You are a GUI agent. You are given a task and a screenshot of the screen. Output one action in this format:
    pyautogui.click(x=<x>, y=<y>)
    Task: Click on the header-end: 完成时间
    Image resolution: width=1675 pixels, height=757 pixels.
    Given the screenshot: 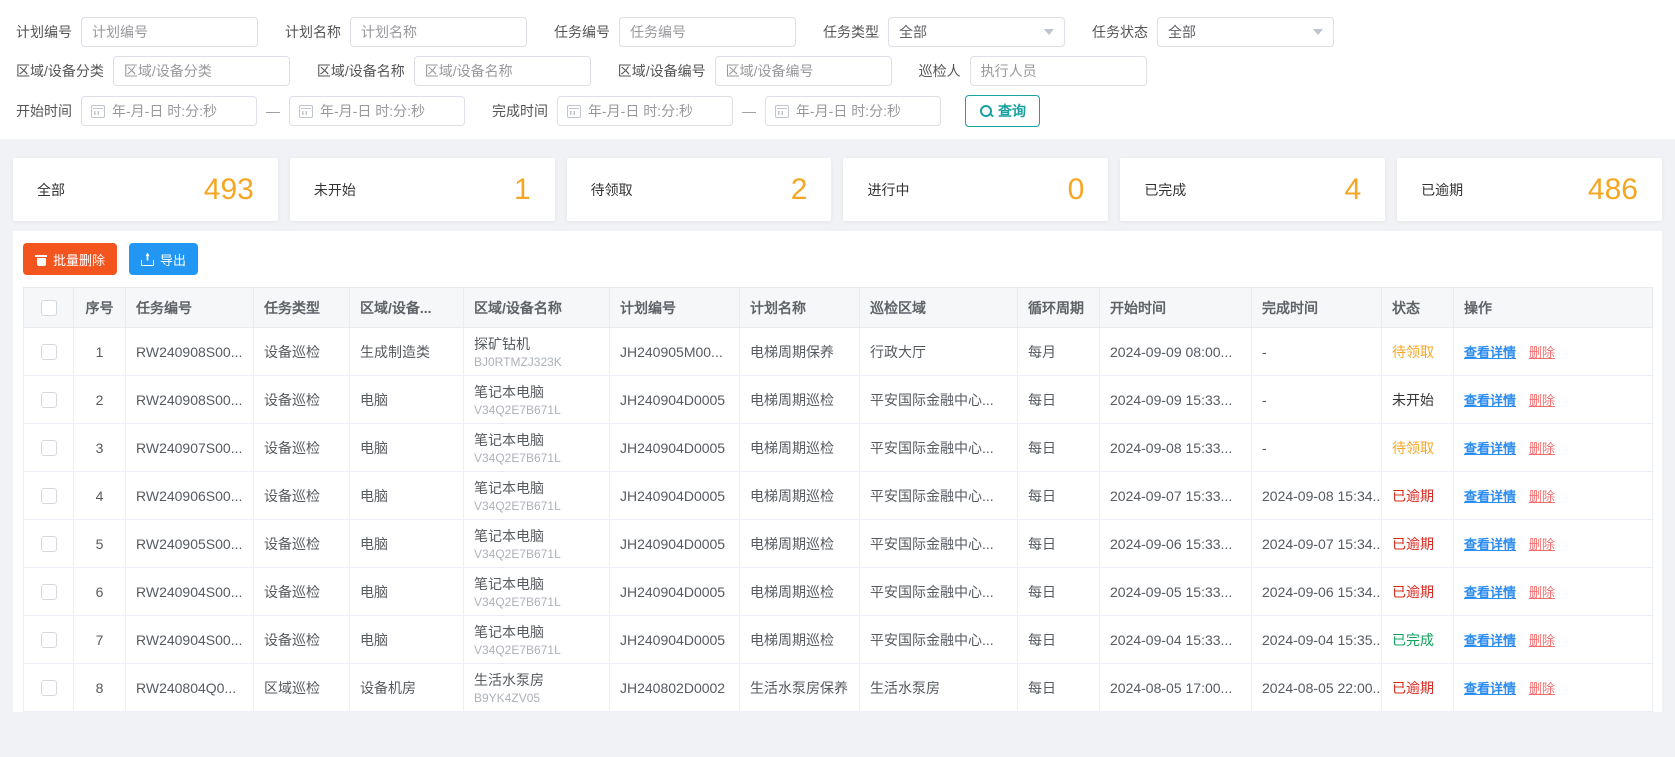 What is the action you would take?
    pyautogui.click(x=1316, y=307)
    